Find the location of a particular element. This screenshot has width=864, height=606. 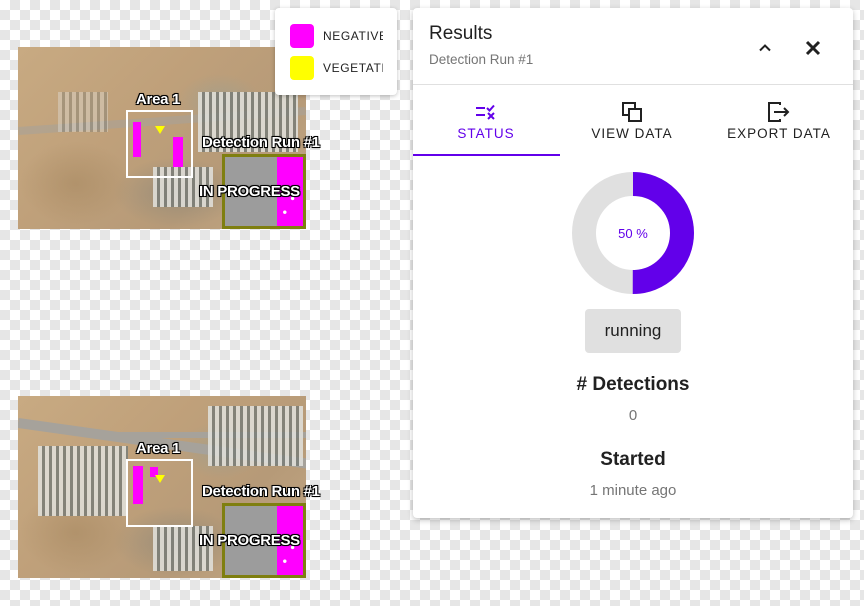

tab-status: STATUS is located at coordinates (486, 121).